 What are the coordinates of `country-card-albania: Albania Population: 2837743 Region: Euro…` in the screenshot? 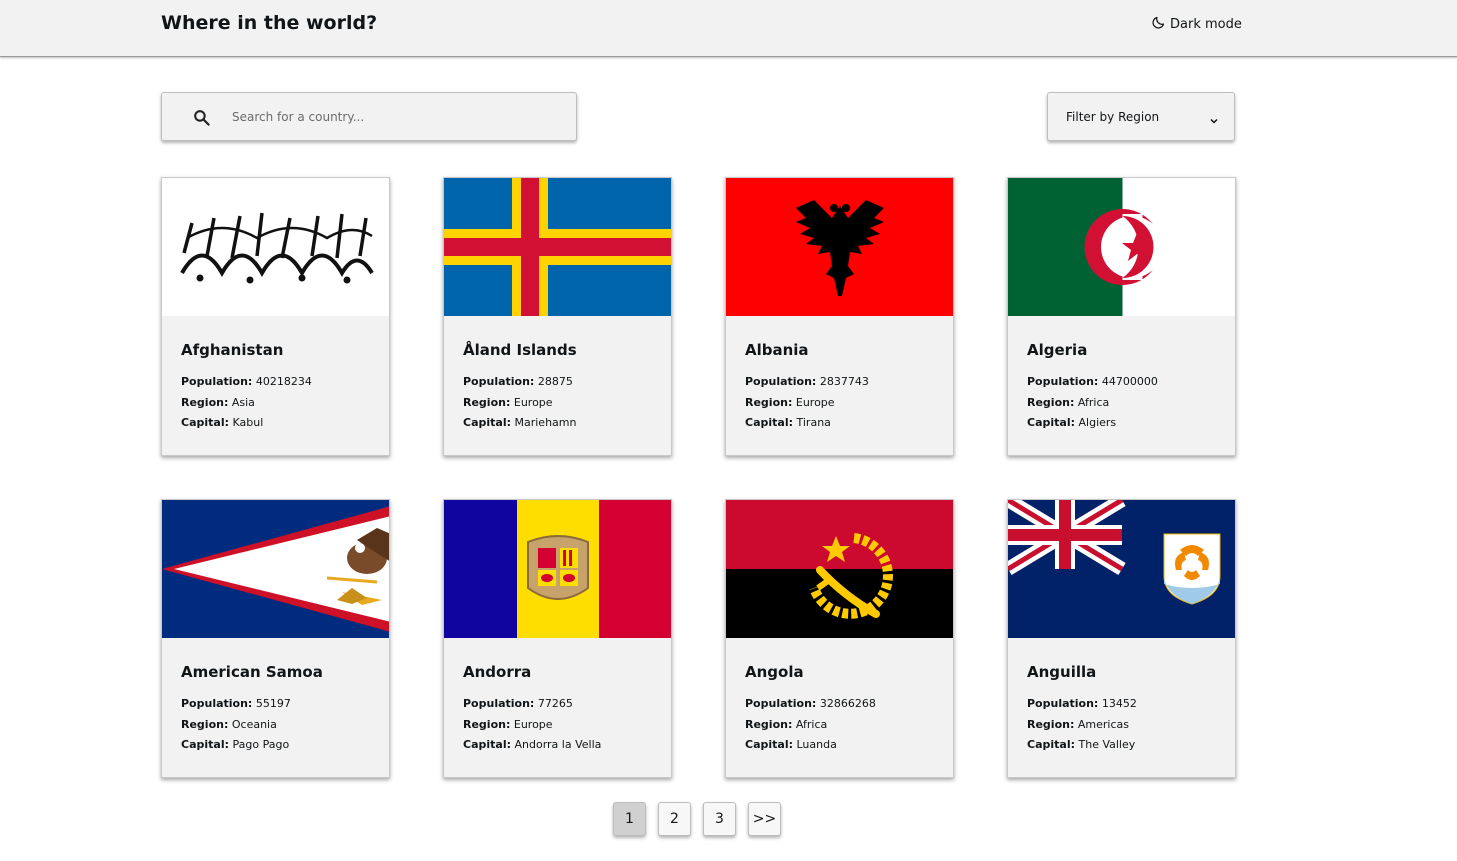 It's located at (839, 316).